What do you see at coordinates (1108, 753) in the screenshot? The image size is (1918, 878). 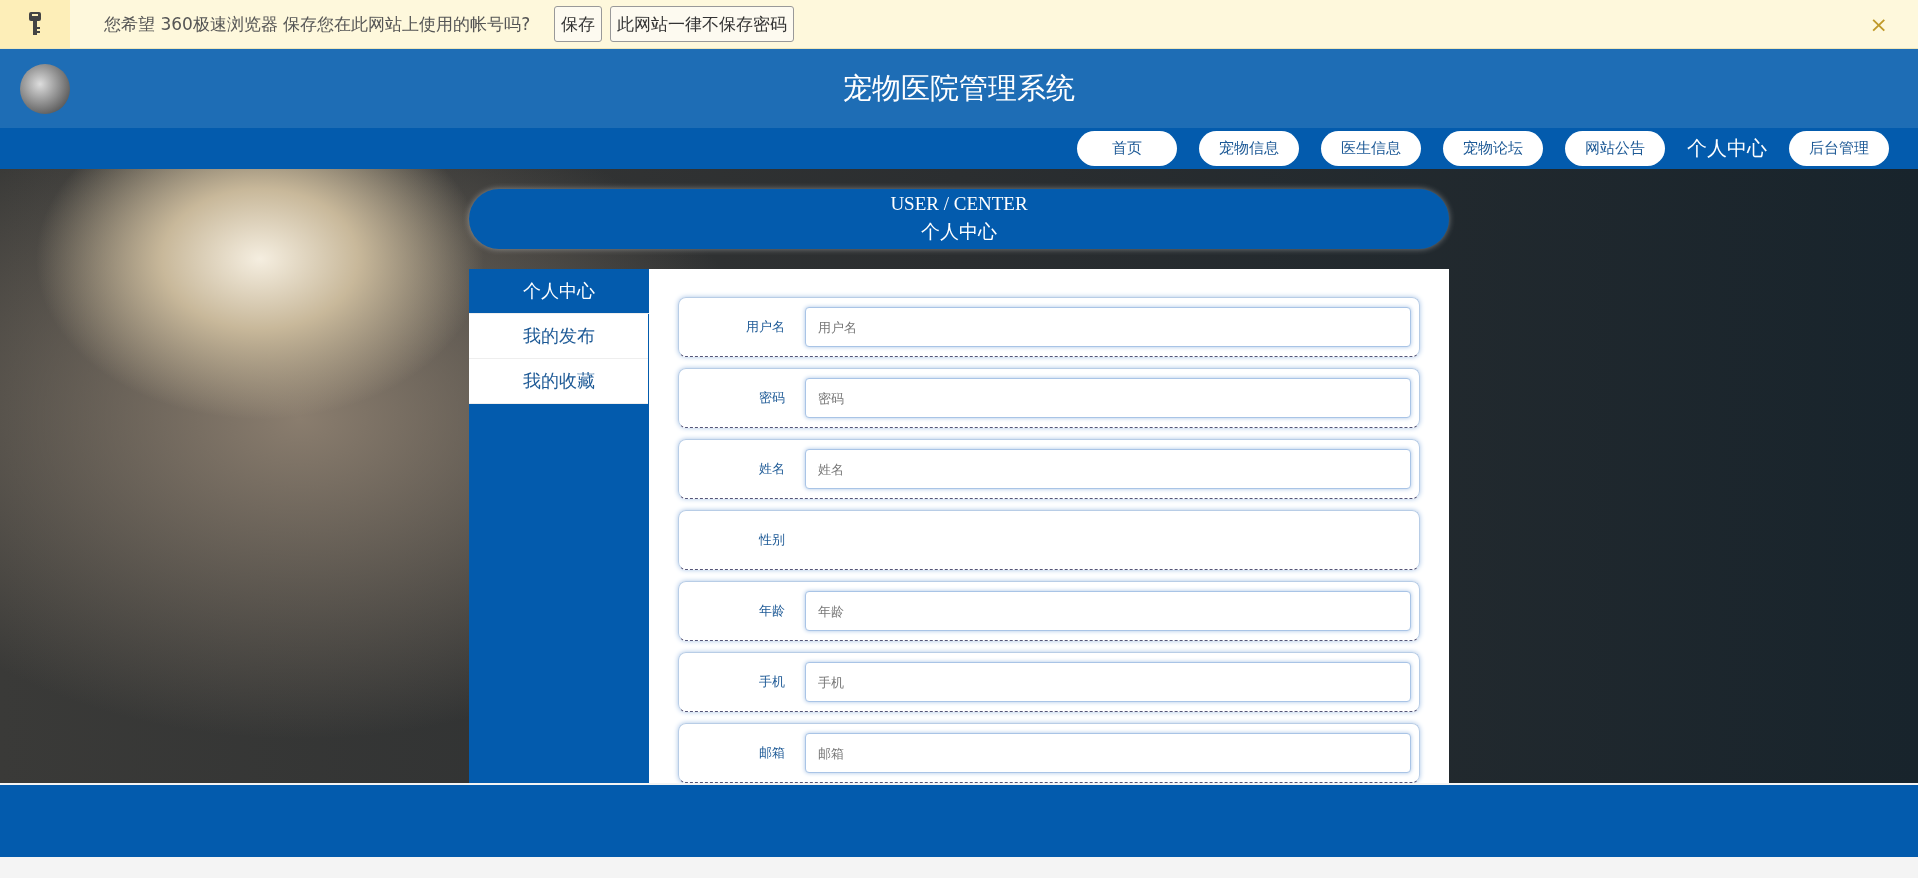 I see `input-field: 邮箱` at bounding box center [1108, 753].